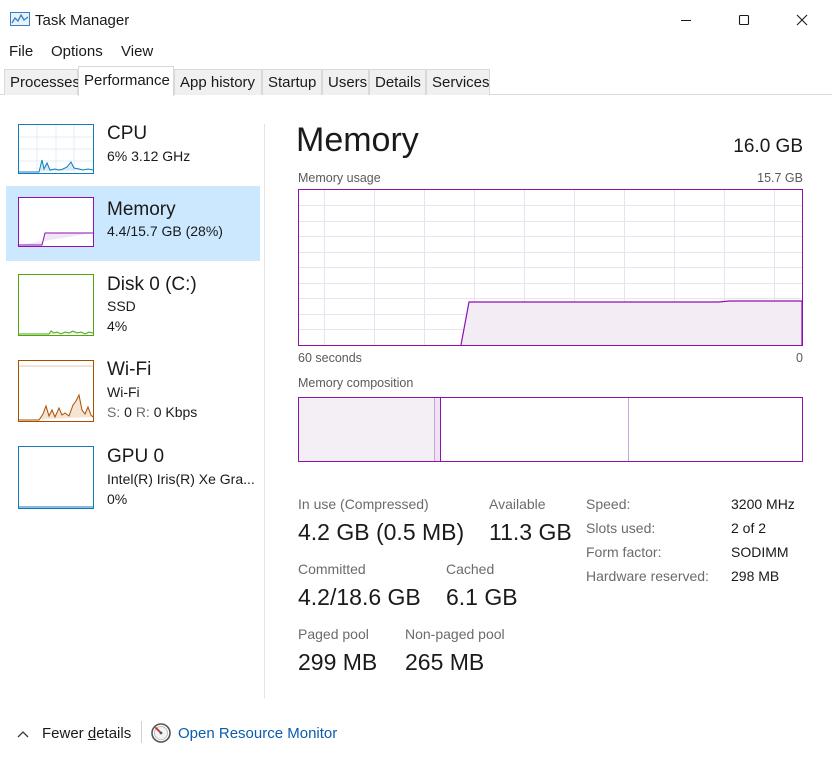 The width and height of the screenshot is (832, 762). I want to click on wifi-receive-label: R:, so click(142, 412).